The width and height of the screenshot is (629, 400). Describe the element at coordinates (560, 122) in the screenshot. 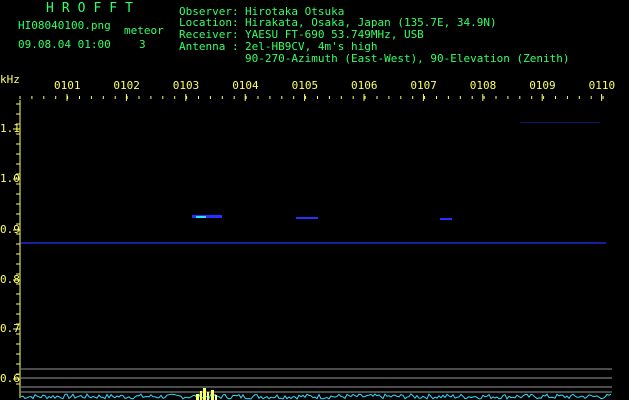

I see `faint-streak` at that location.